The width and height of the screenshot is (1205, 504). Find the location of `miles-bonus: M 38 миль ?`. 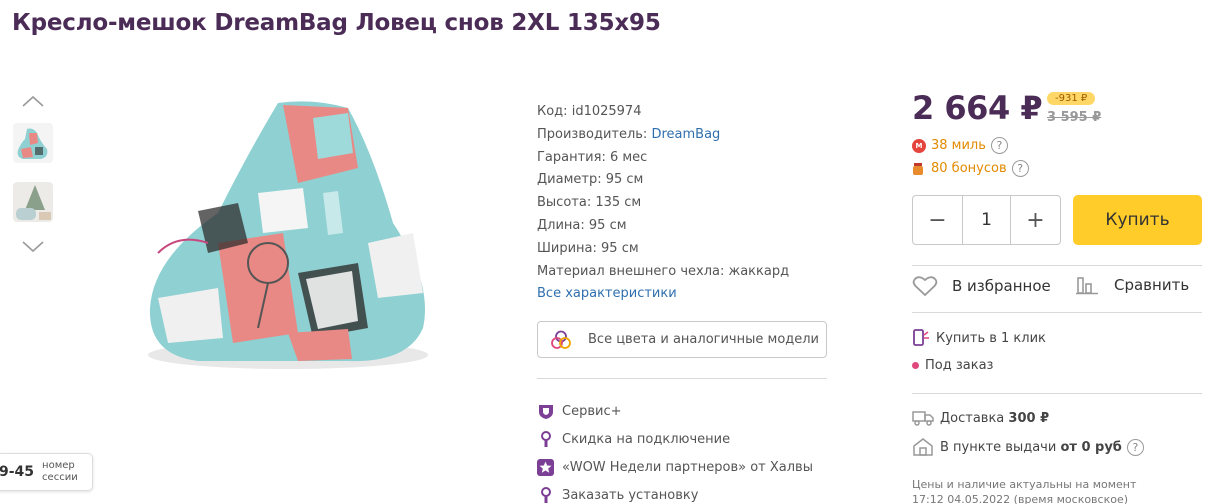

miles-bonus: M 38 миль ? is located at coordinates (960, 145).